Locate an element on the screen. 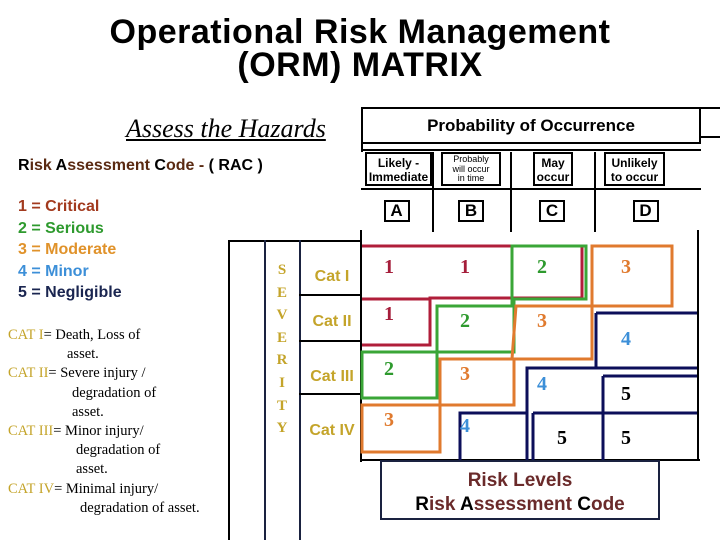 The height and width of the screenshot is (540, 720). rl-ssessment: ssessment is located at coordinates (525, 504).